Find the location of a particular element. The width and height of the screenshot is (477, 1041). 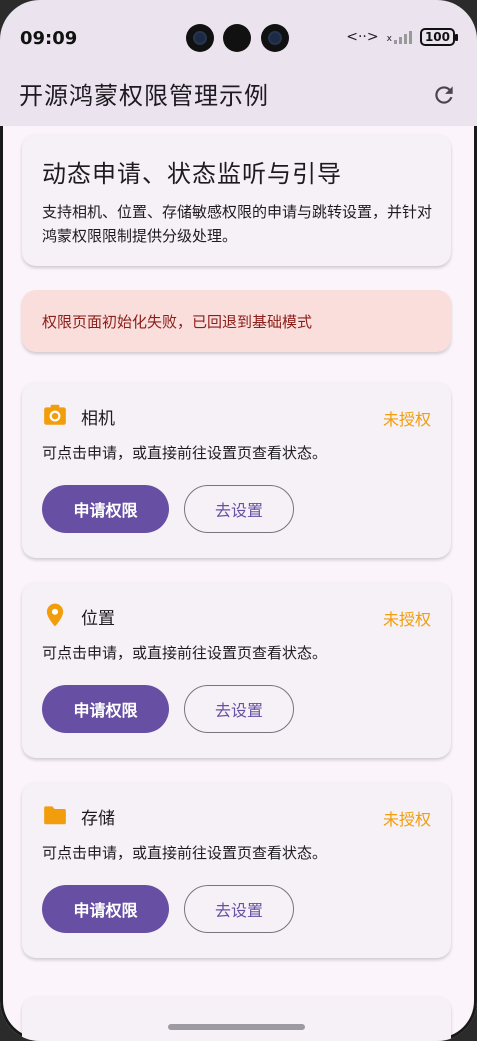

permission-name: 位置 is located at coordinates (98, 619).